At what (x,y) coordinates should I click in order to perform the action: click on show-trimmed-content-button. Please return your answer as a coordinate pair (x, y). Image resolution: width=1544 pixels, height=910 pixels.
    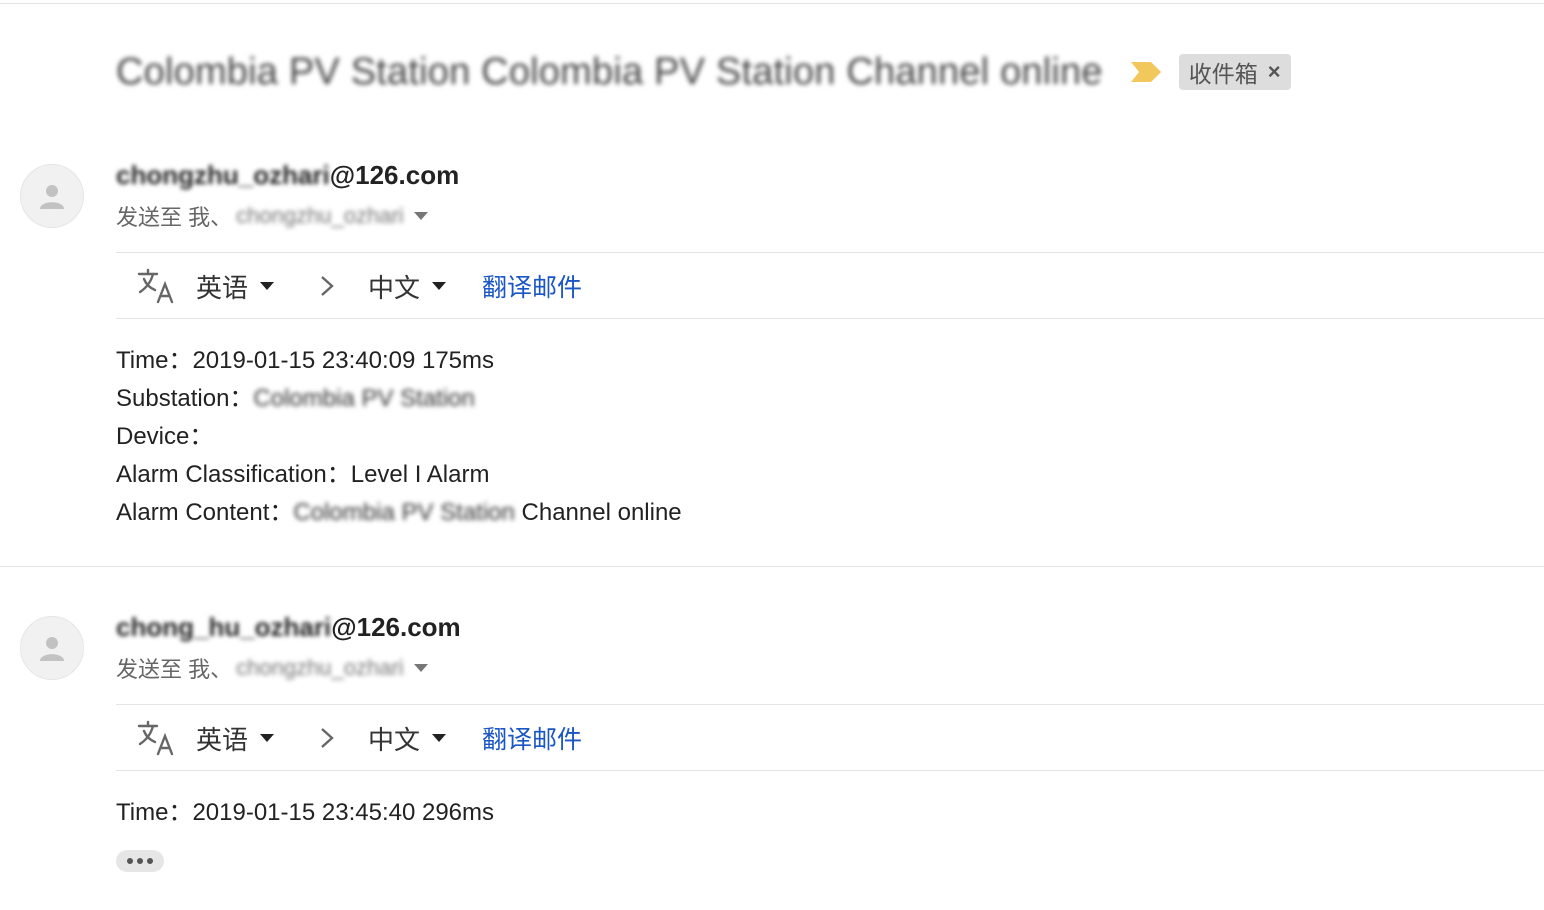
    Looking at the image, I should click on (140, 861).